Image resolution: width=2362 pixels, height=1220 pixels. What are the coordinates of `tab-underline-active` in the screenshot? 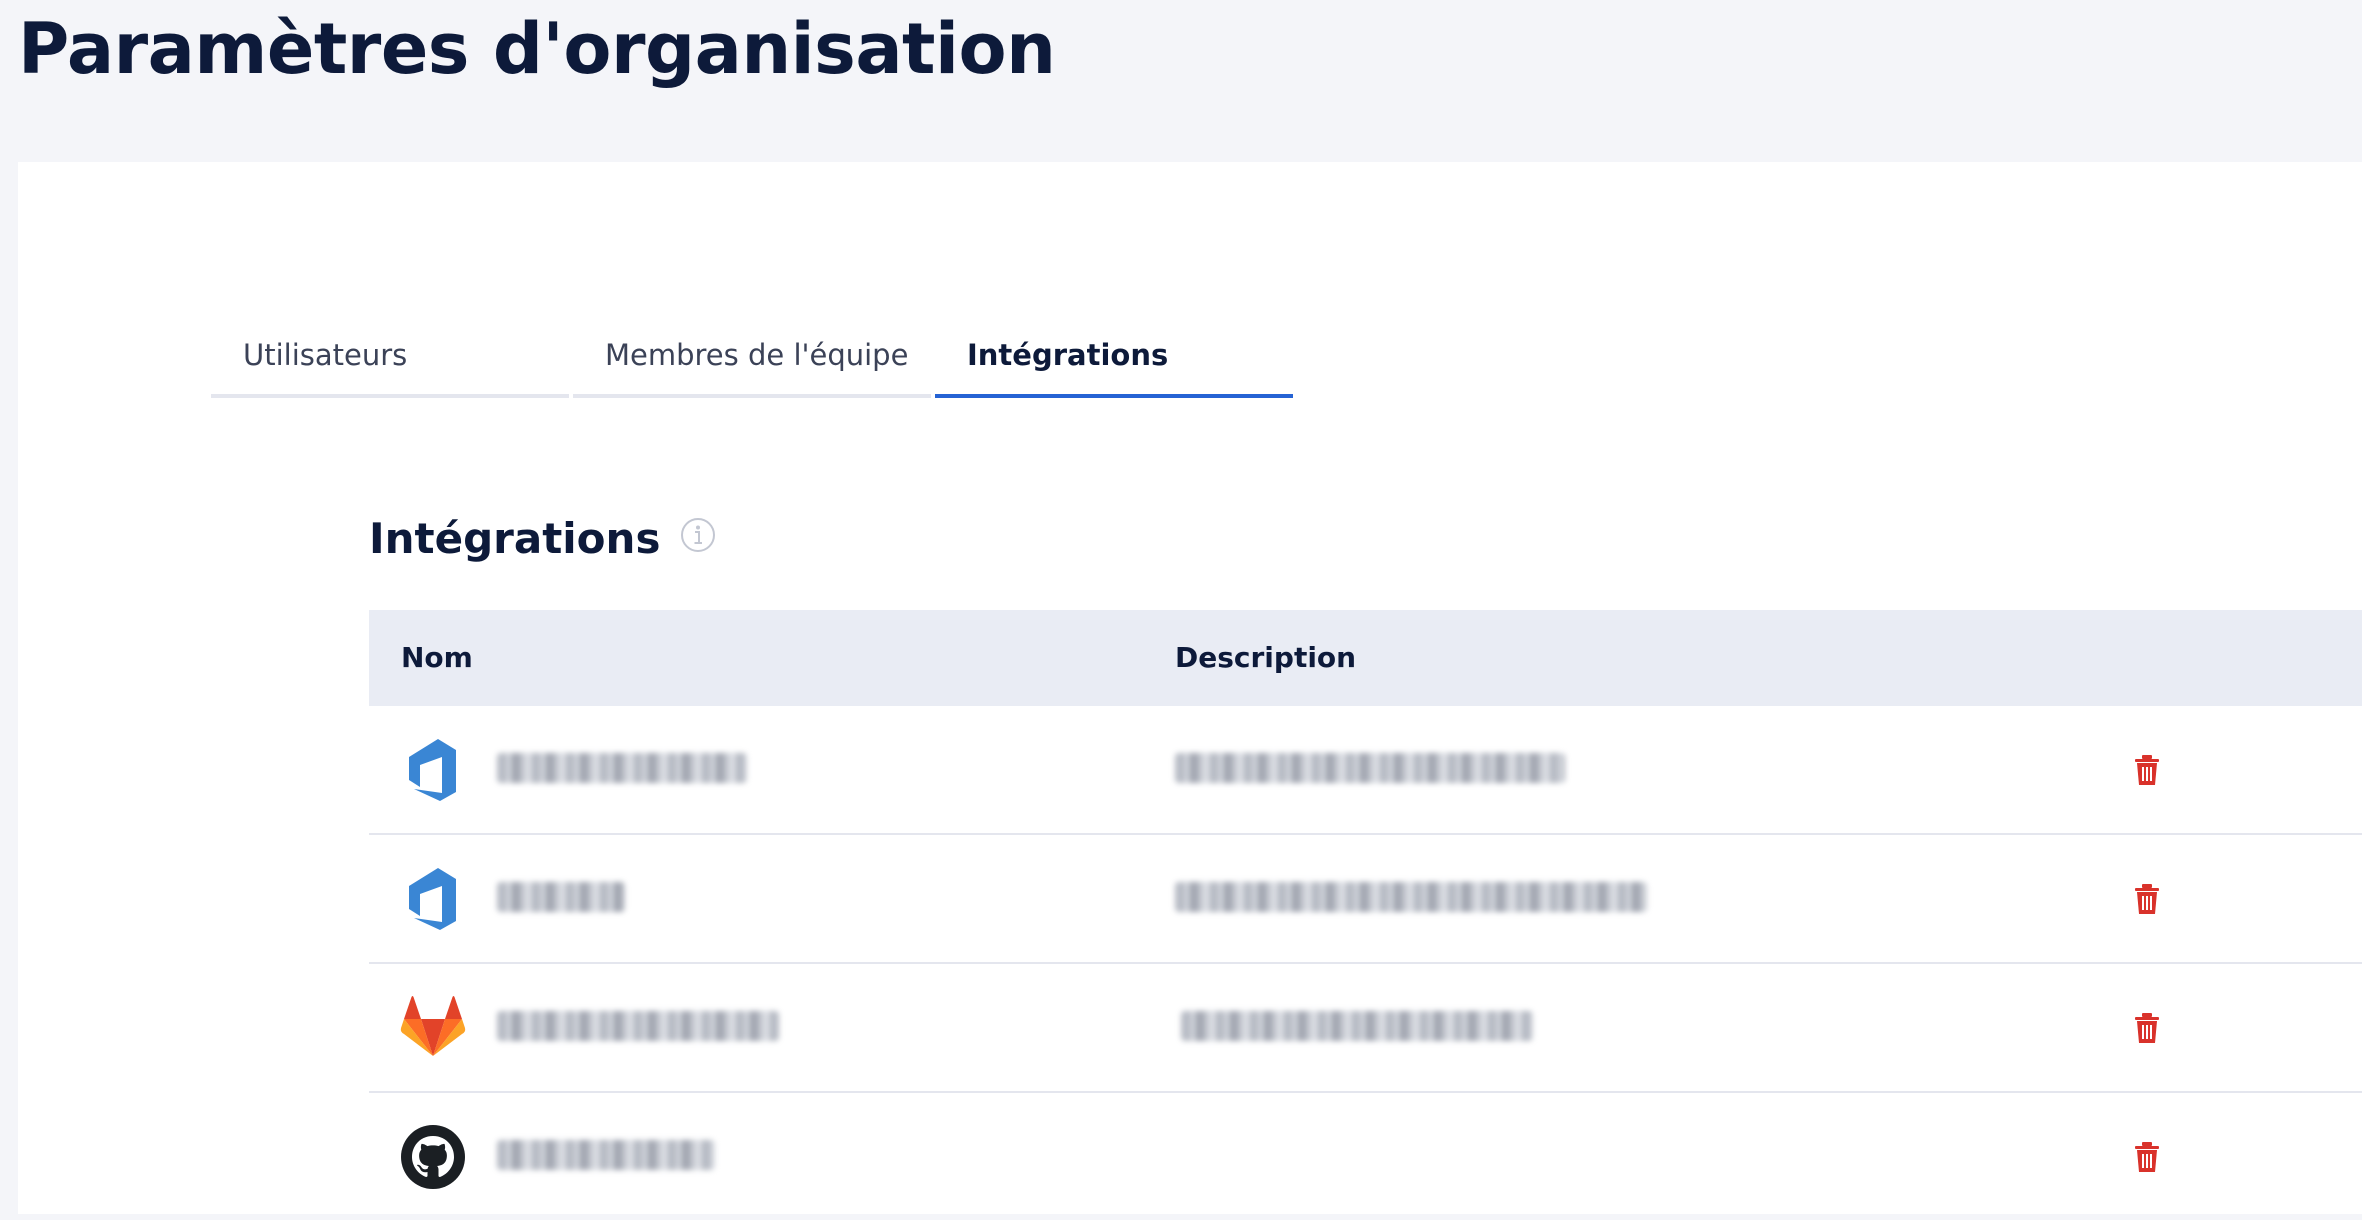 It's located at (1114, 396).